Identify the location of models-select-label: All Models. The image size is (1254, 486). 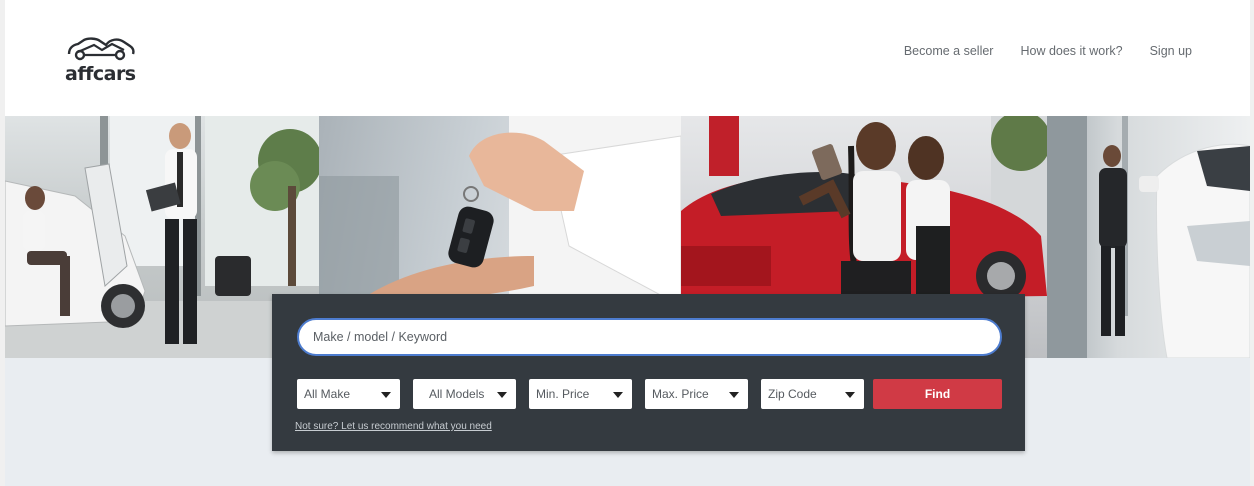
(457, 394).